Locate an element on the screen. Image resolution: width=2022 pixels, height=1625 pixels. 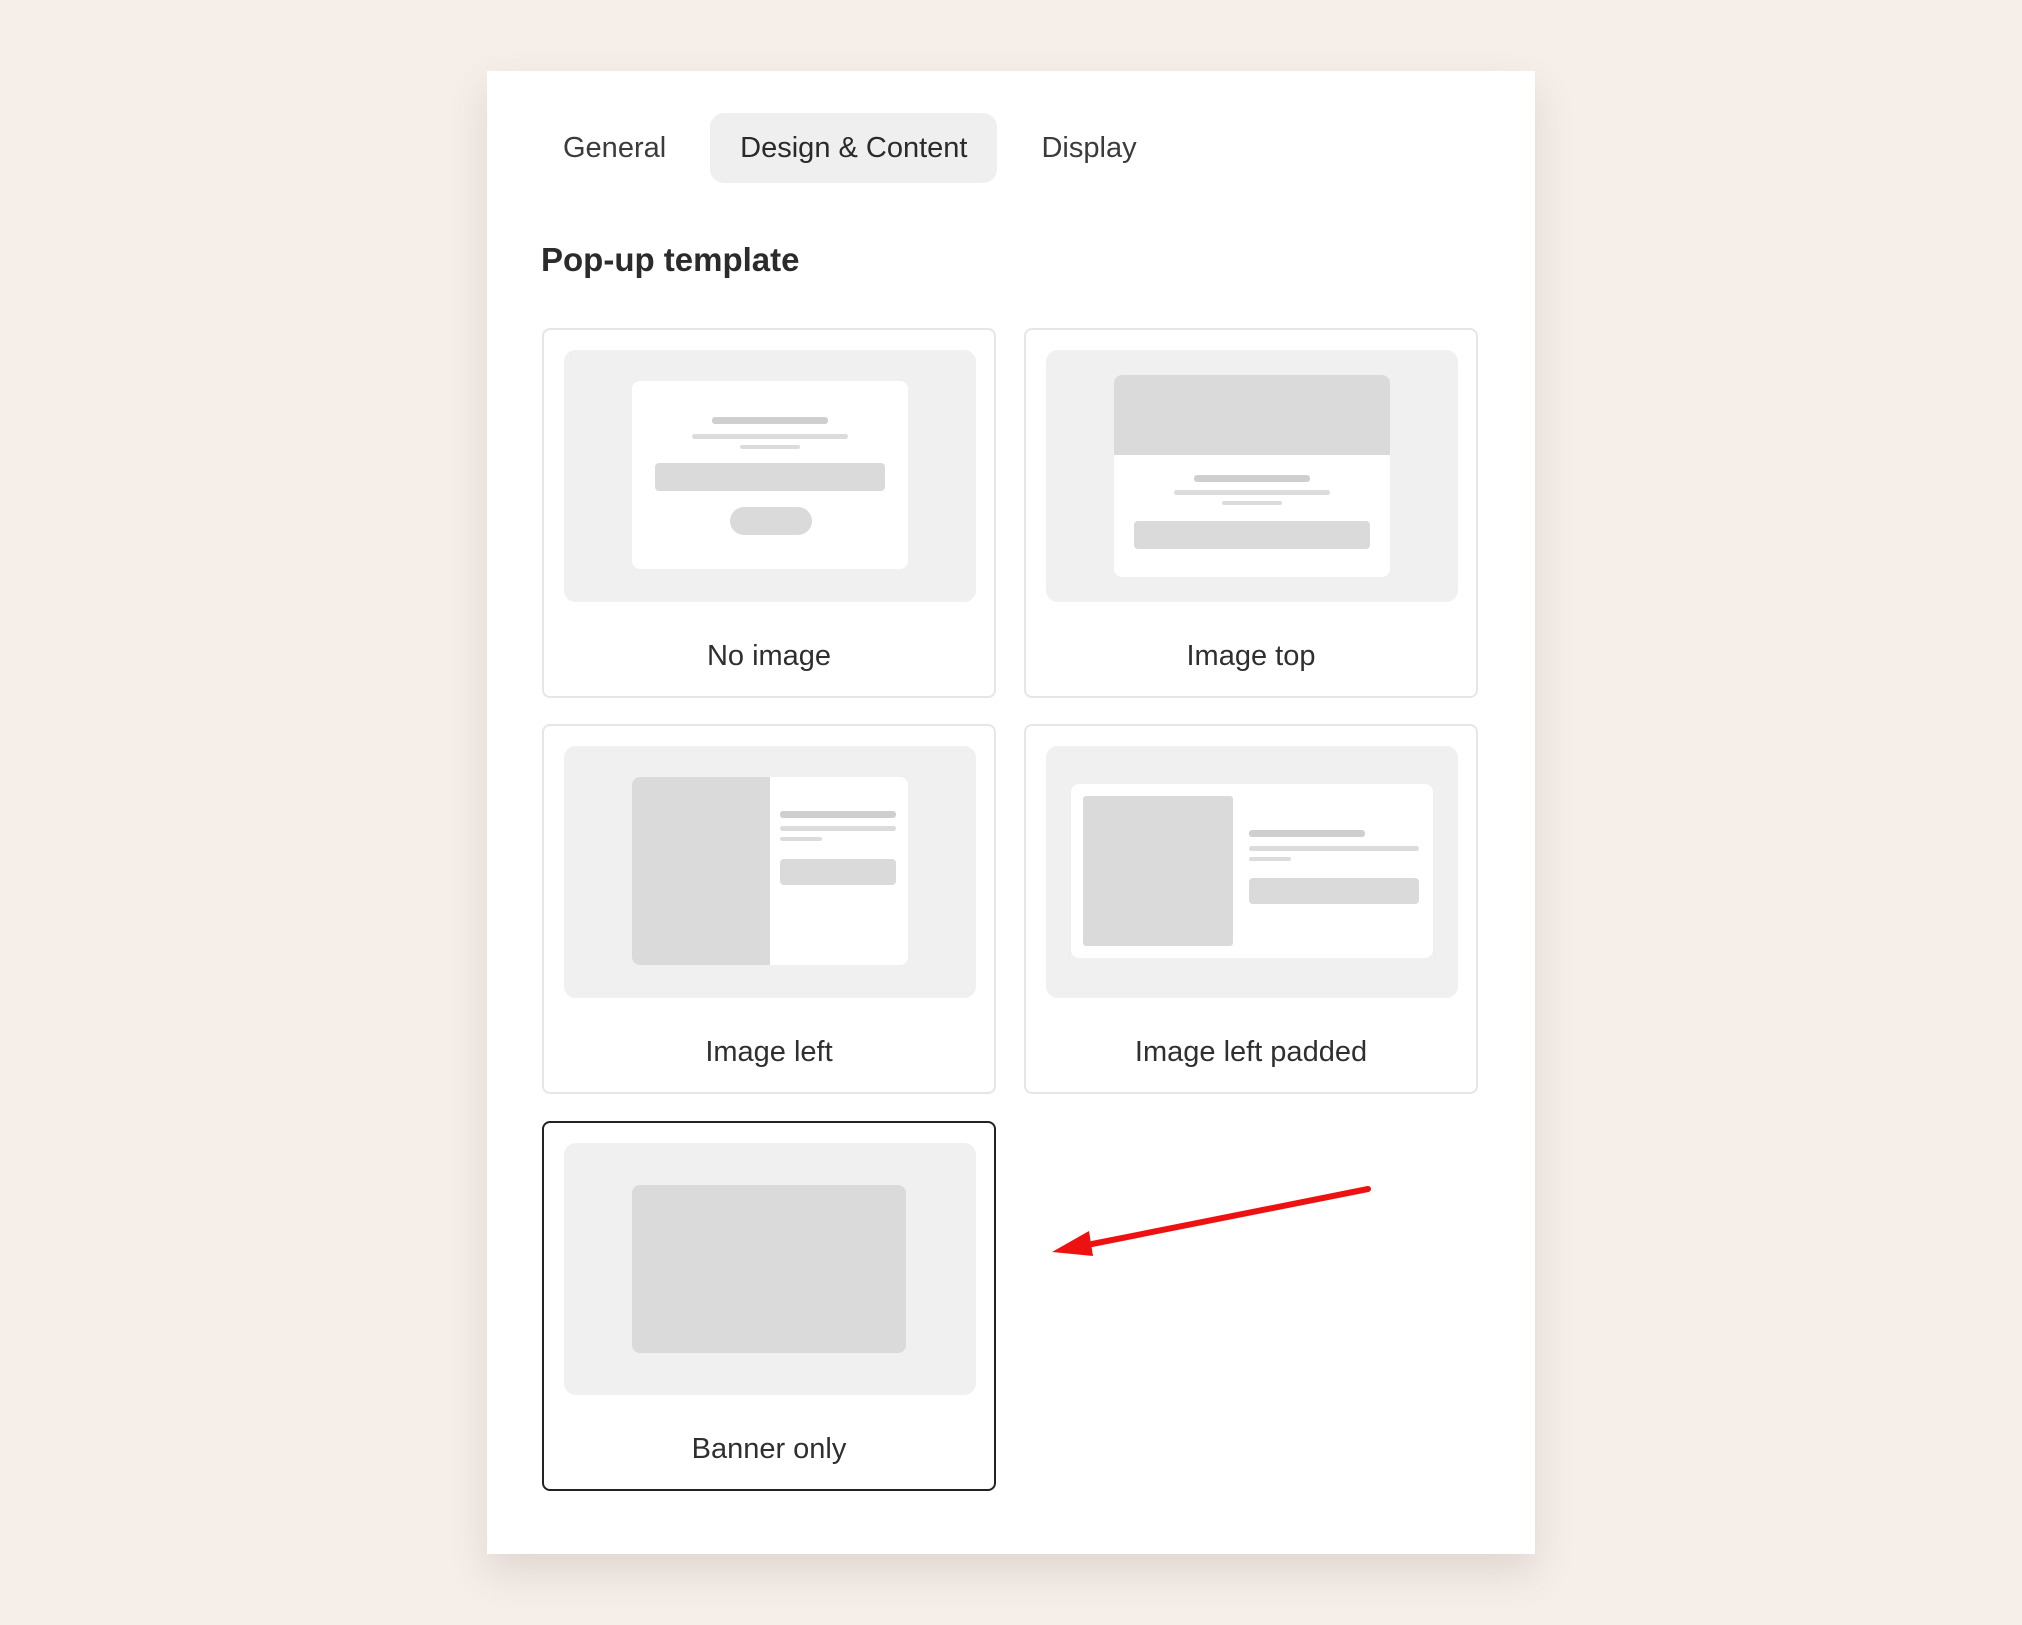
template-card-banner-only: Banner only is located at coordinates (769, 1306).